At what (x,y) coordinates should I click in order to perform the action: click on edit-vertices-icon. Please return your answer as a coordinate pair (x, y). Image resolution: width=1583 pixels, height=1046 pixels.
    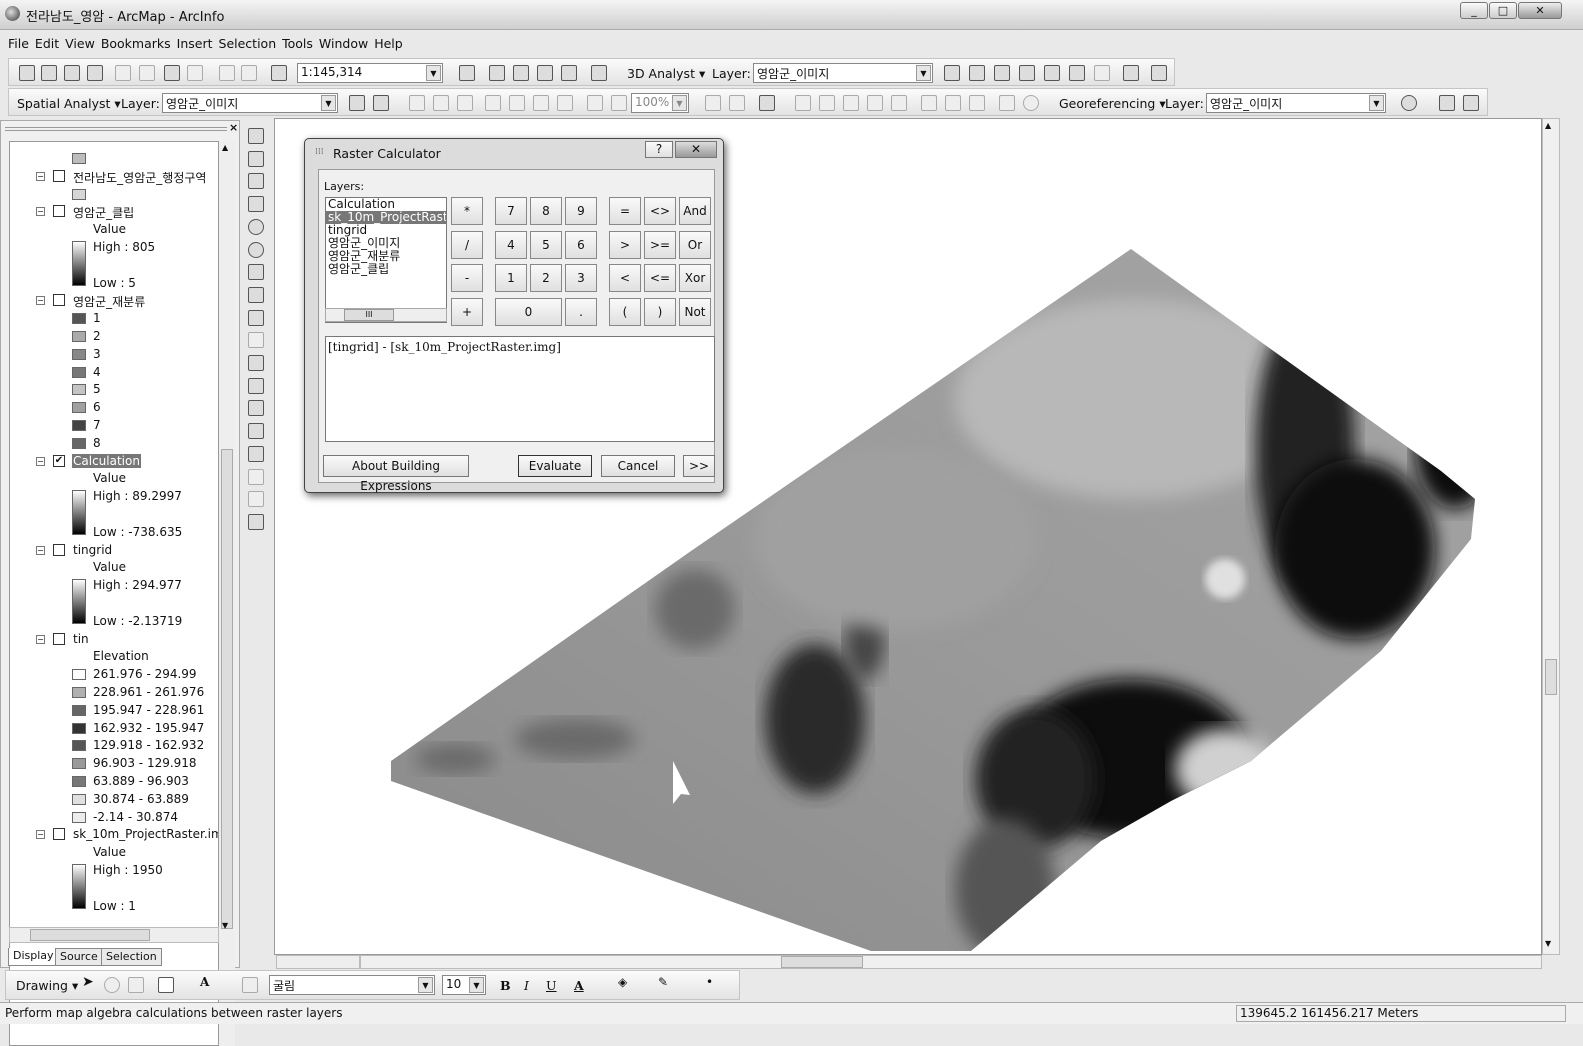
    Looking at the image, I should click on (250, 985).